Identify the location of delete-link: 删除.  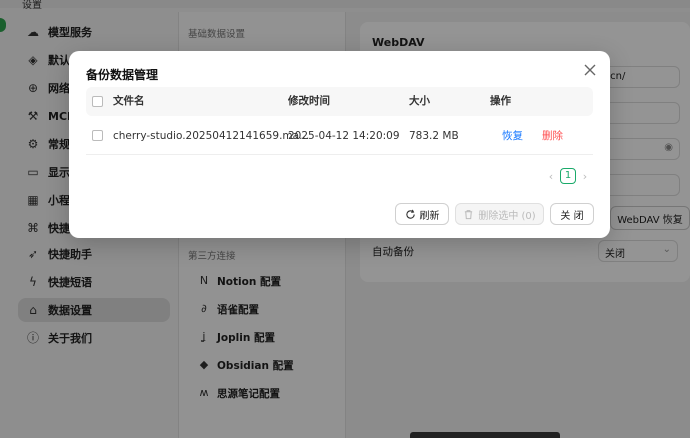
(552, 136).